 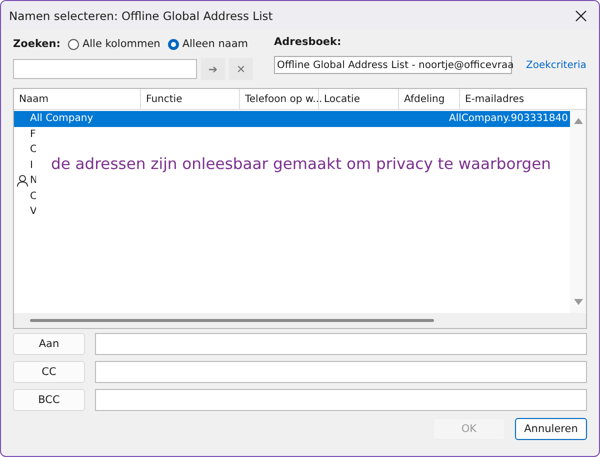 I want to click on go-button: ➔, so click(x=213, y=69).